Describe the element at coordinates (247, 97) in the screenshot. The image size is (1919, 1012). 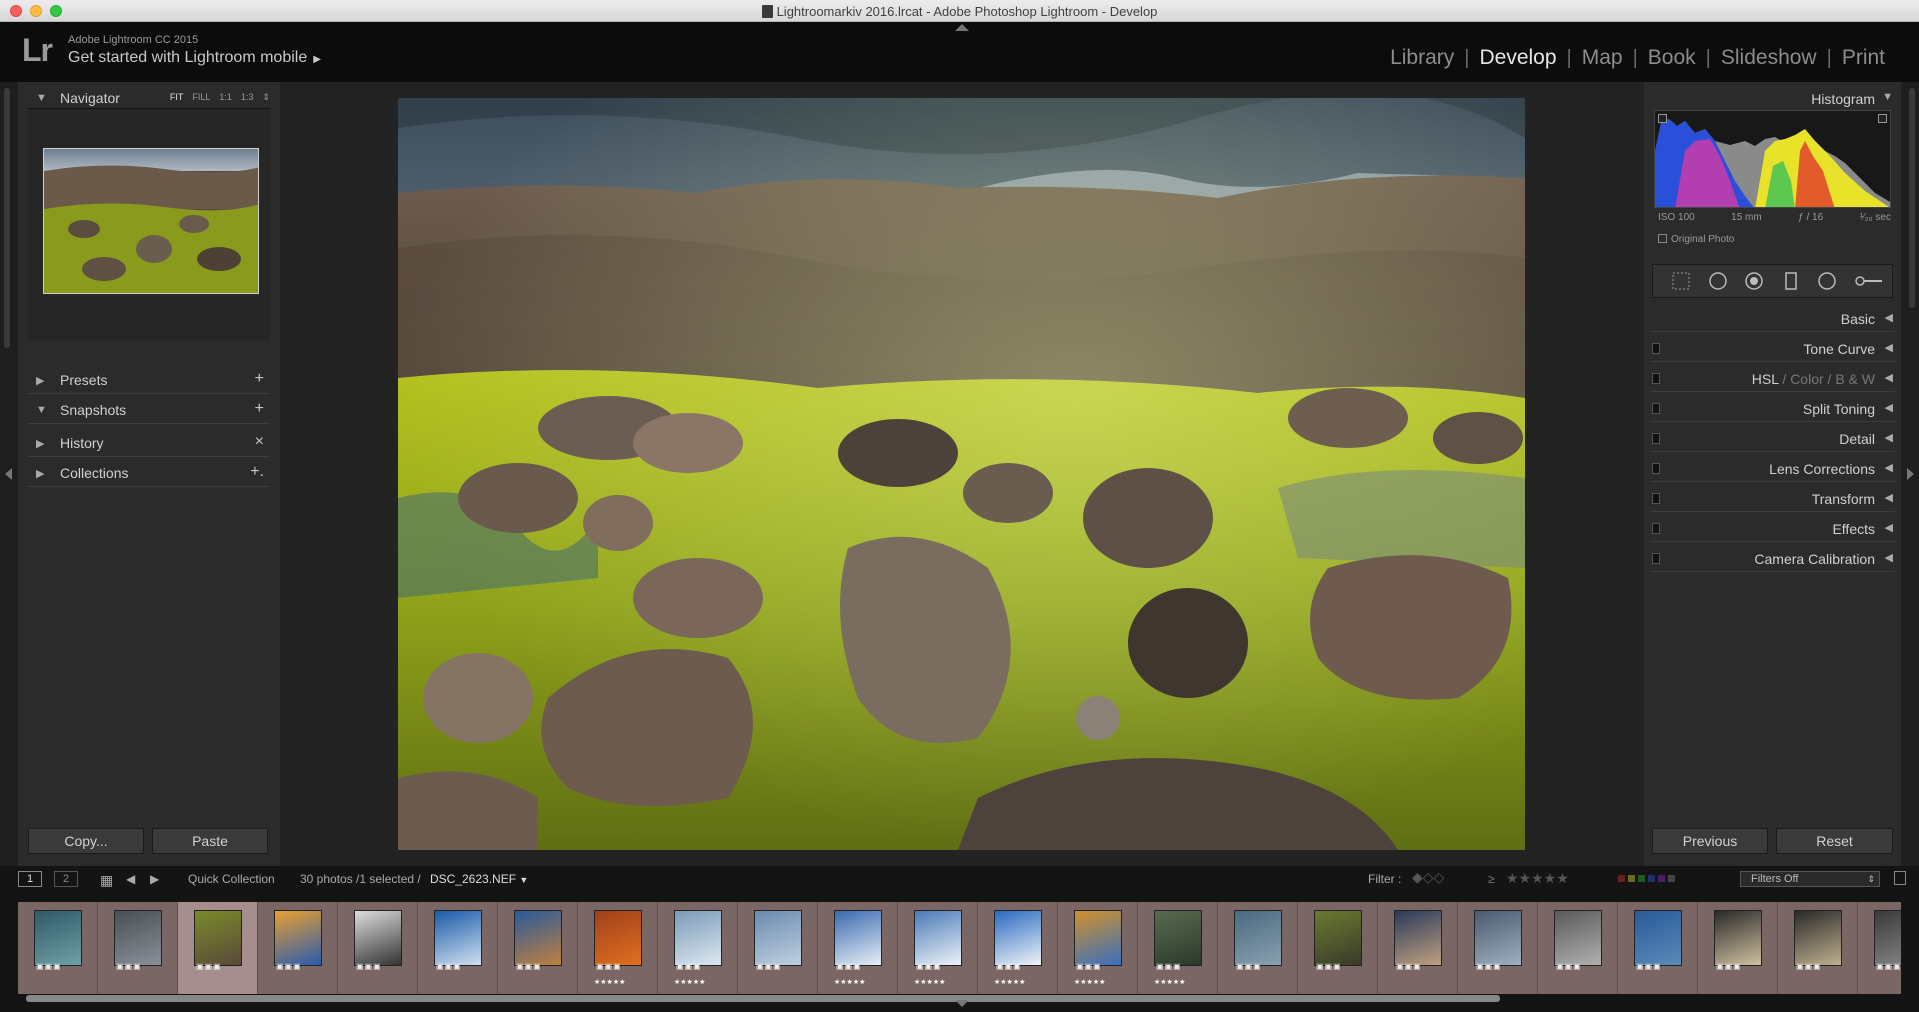
I see `zoom-1-3: 1:3` at that location.